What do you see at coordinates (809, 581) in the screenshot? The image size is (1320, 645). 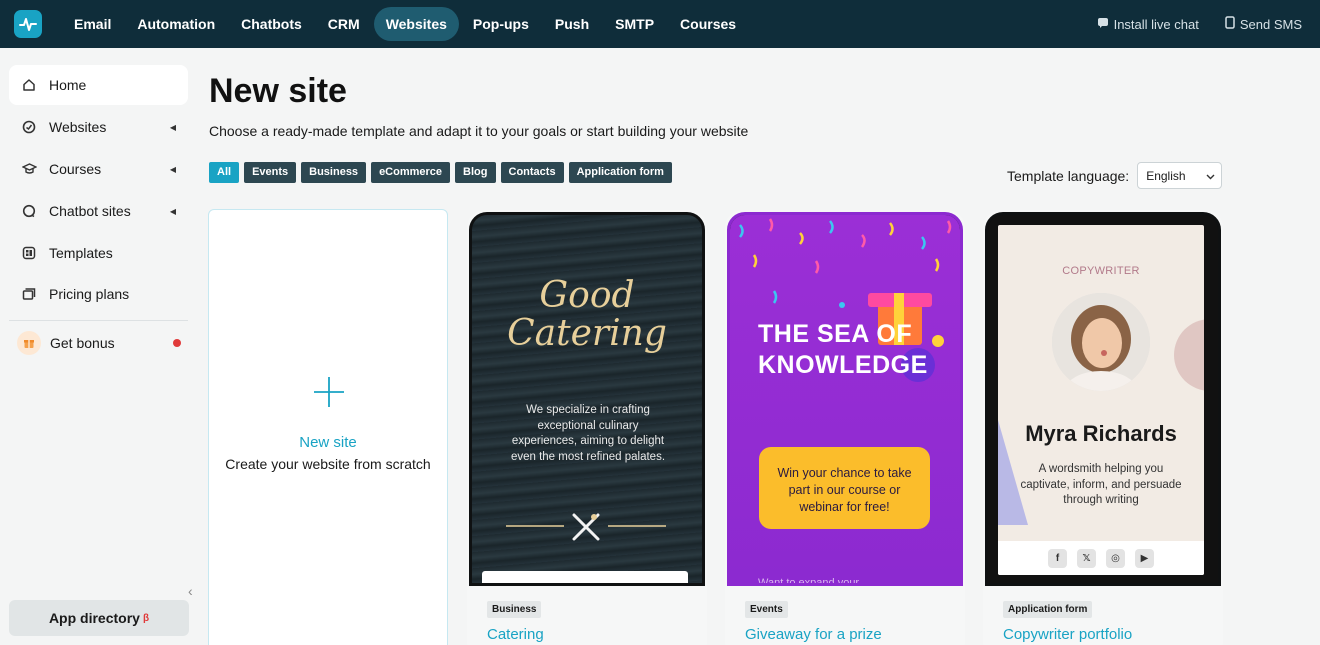 I see `preview-footer-text: Want to expand your` at bounding box center [809, 581].